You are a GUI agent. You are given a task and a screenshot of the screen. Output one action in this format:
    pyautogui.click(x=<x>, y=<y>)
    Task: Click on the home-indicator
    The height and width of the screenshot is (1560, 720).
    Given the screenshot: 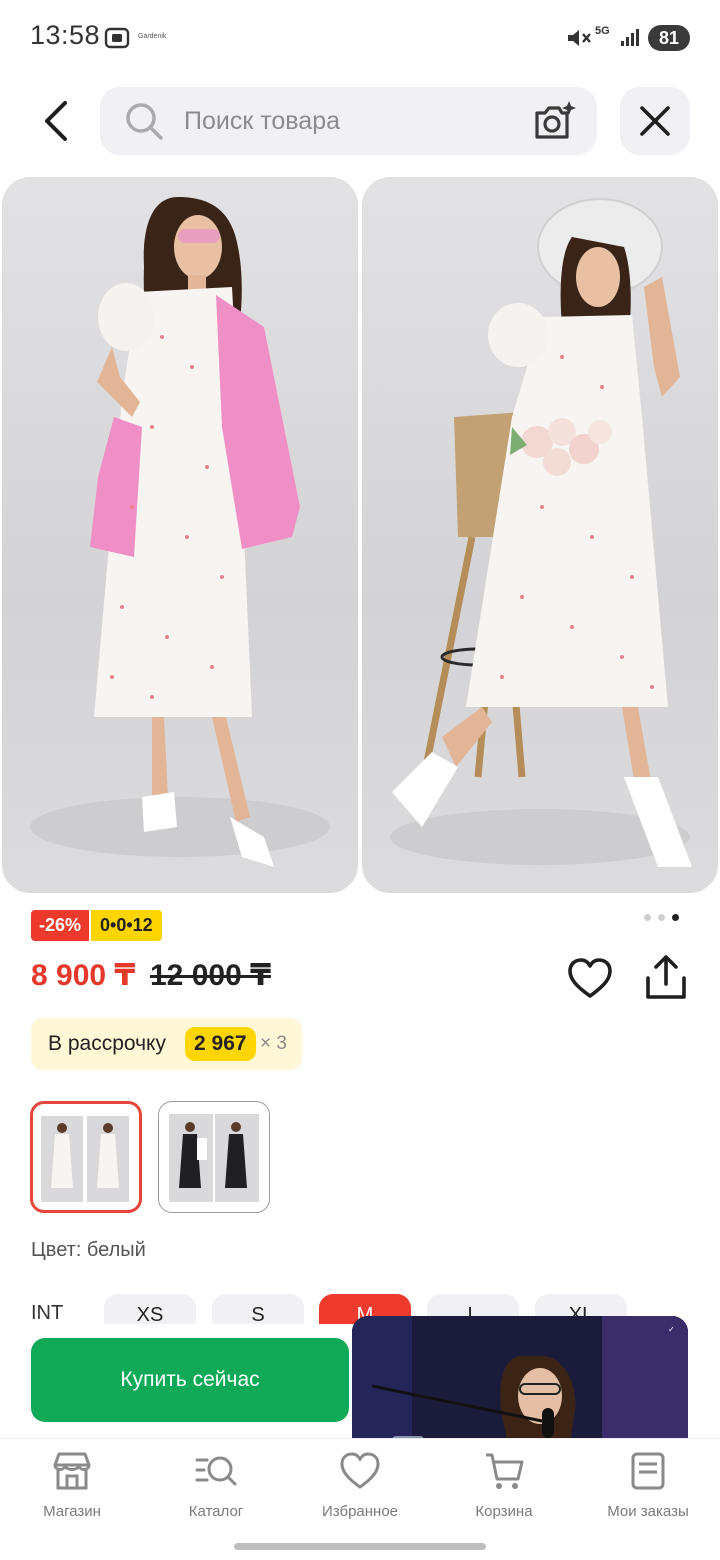 What is the action you would take?
    pyautogui.click(x=360, y=1546)
    